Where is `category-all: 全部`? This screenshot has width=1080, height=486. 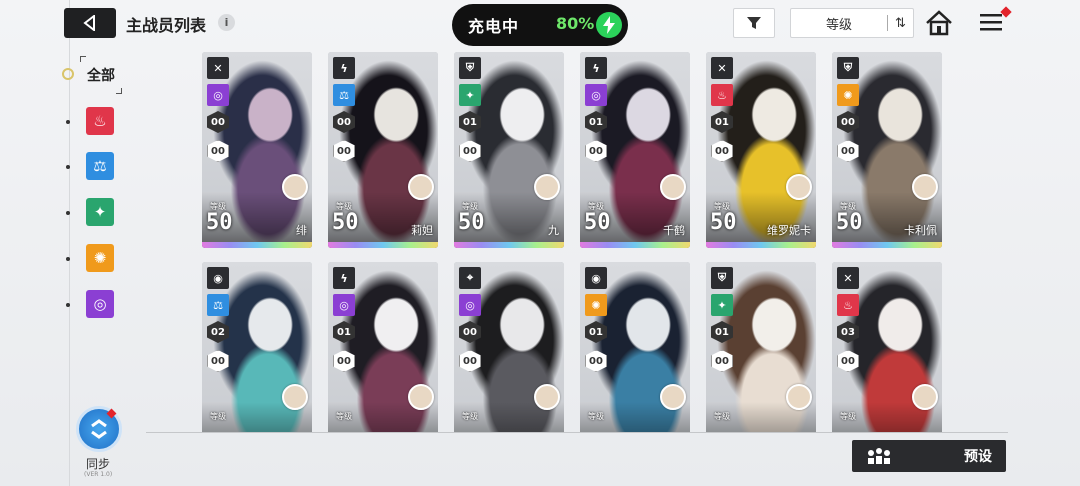 category-all: 全部 is located at coordinates (101, 75).